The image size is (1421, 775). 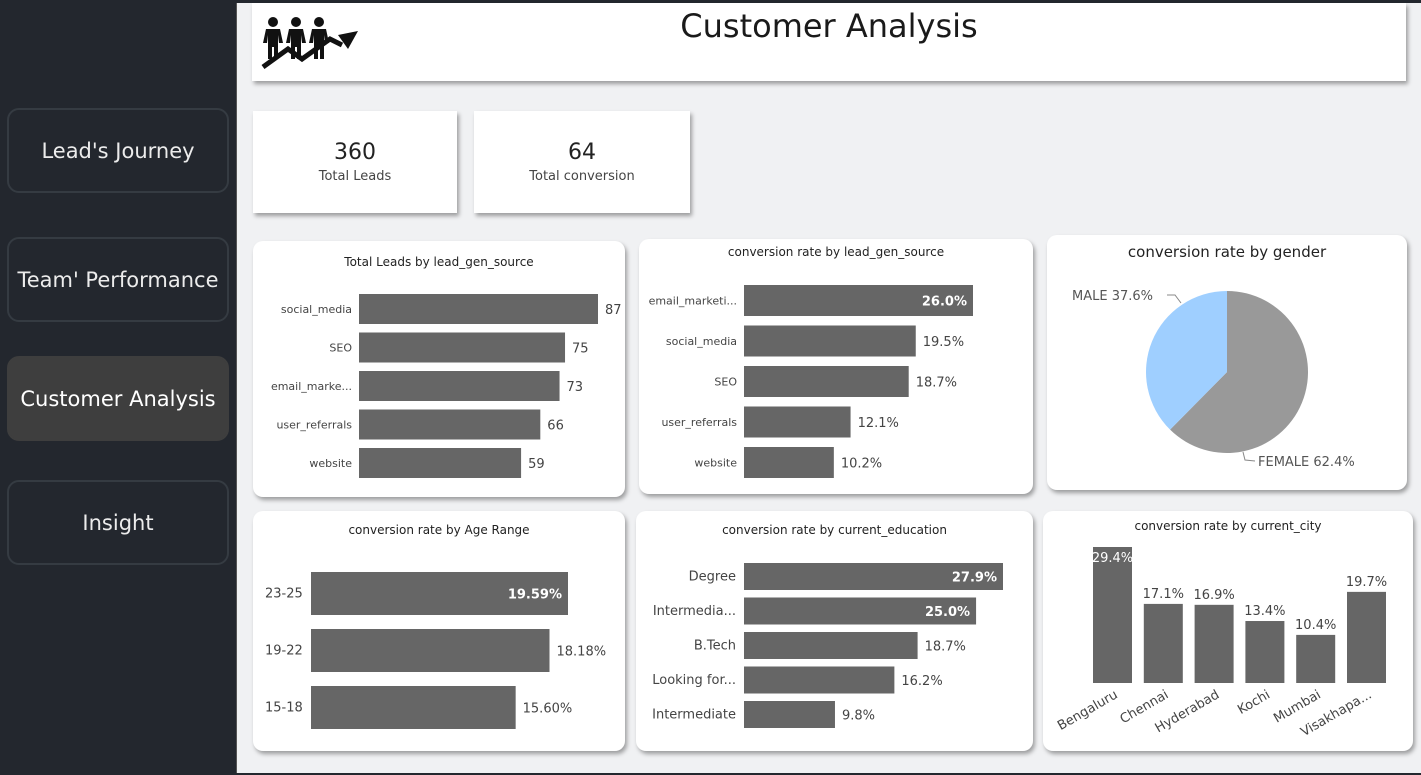 What do you see at coordinates (1264, 611) in the screenshot?
I see `data-label: 13.4%` at bounding box center [1264, 611].